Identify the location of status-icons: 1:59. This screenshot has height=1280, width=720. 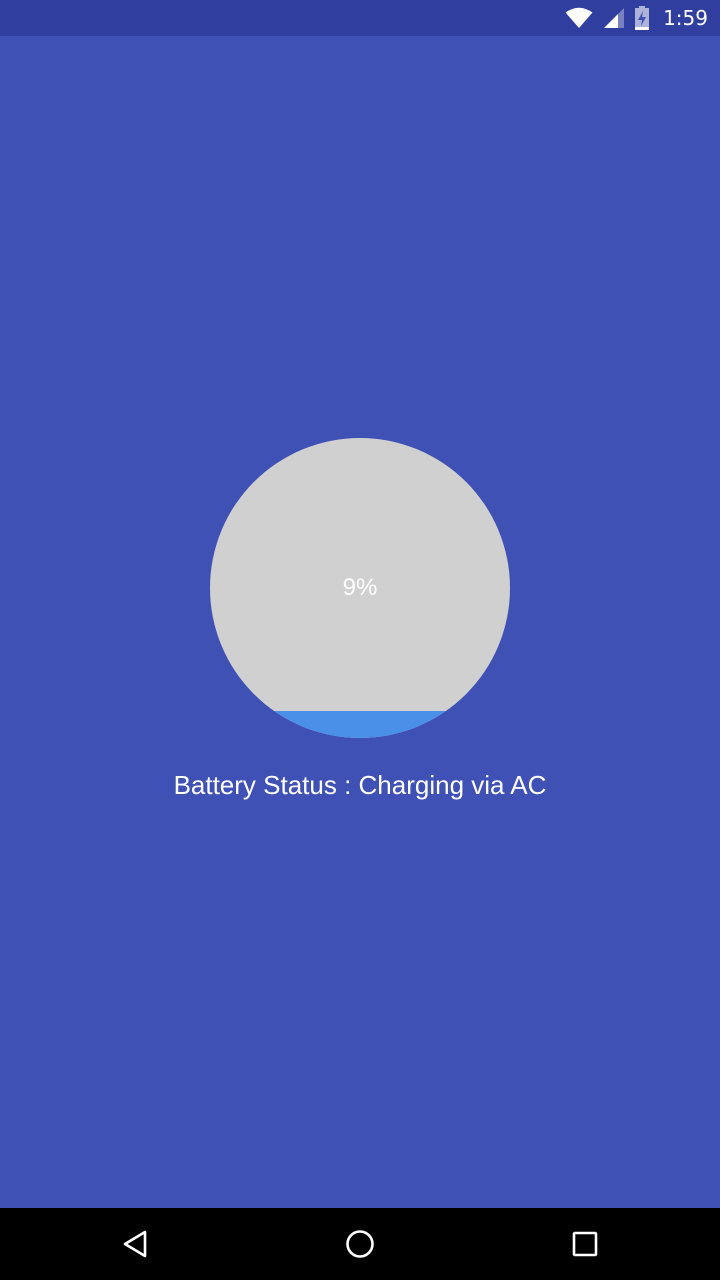
(636, 18).